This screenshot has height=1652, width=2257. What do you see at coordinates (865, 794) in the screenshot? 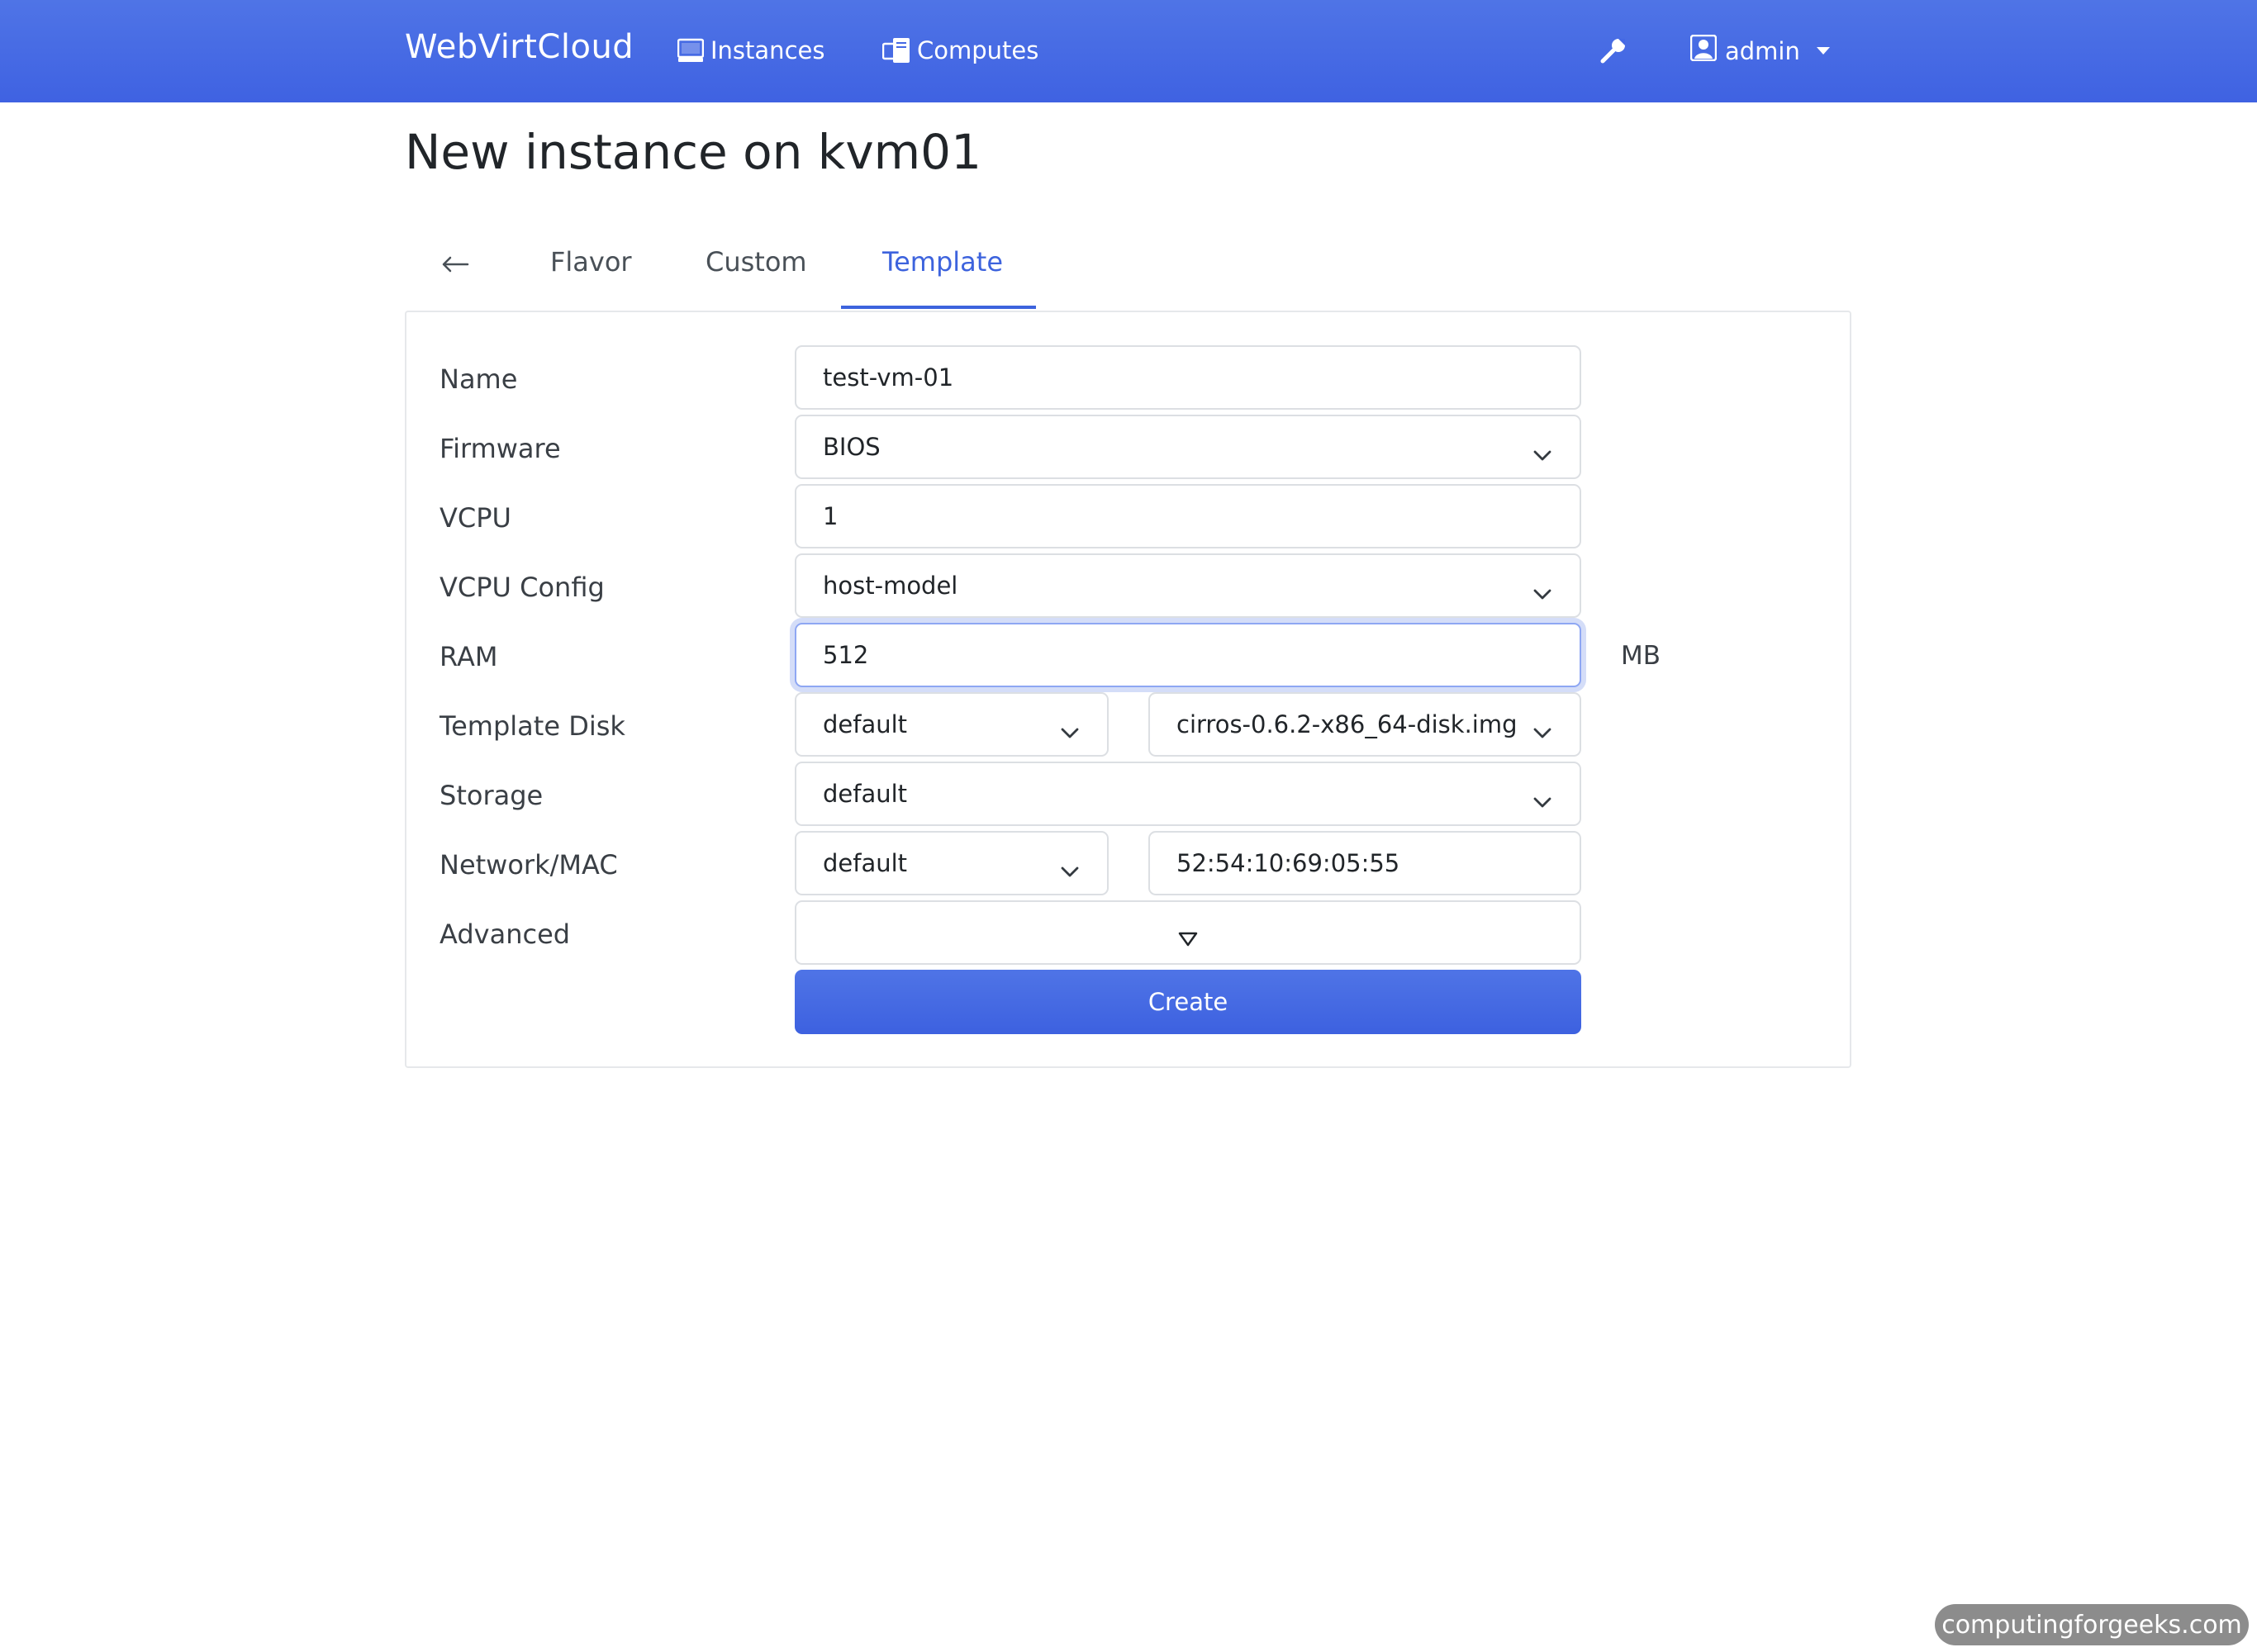
I see `storage-select-value: default` at bounding box center [865, 794].